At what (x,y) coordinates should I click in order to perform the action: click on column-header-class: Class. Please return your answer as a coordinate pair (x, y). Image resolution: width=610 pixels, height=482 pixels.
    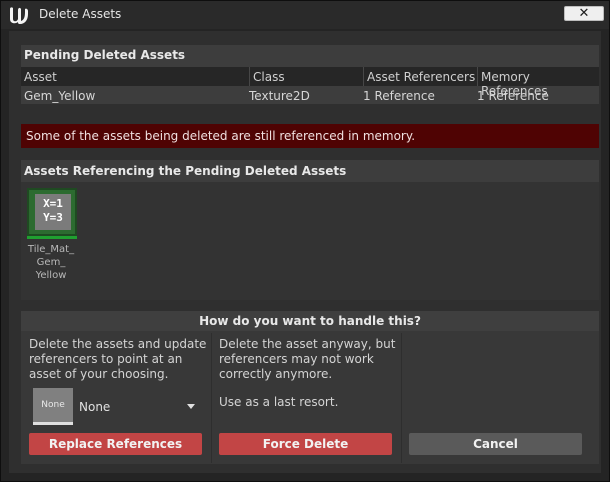
    Looking at the image, I should click on (269, 77).